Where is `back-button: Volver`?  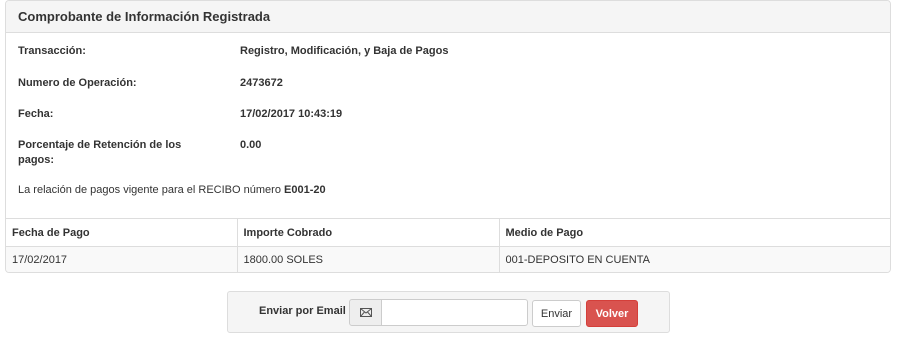
back-button: Volver is located at coordinates (612, 313).